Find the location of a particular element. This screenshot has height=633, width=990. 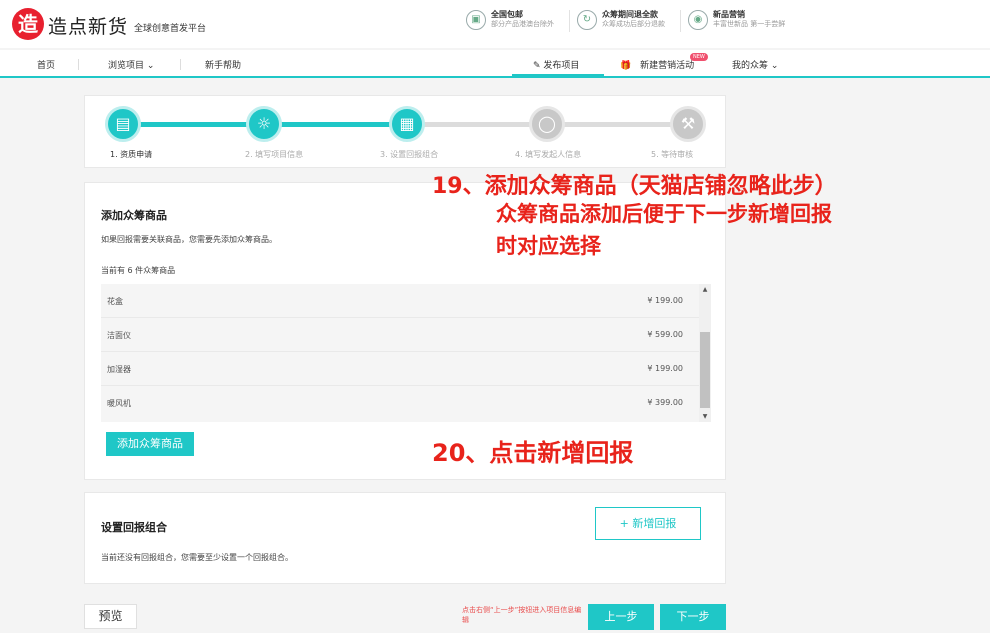

nav-help: 新手帮助 is located at coordinates (223, 64).